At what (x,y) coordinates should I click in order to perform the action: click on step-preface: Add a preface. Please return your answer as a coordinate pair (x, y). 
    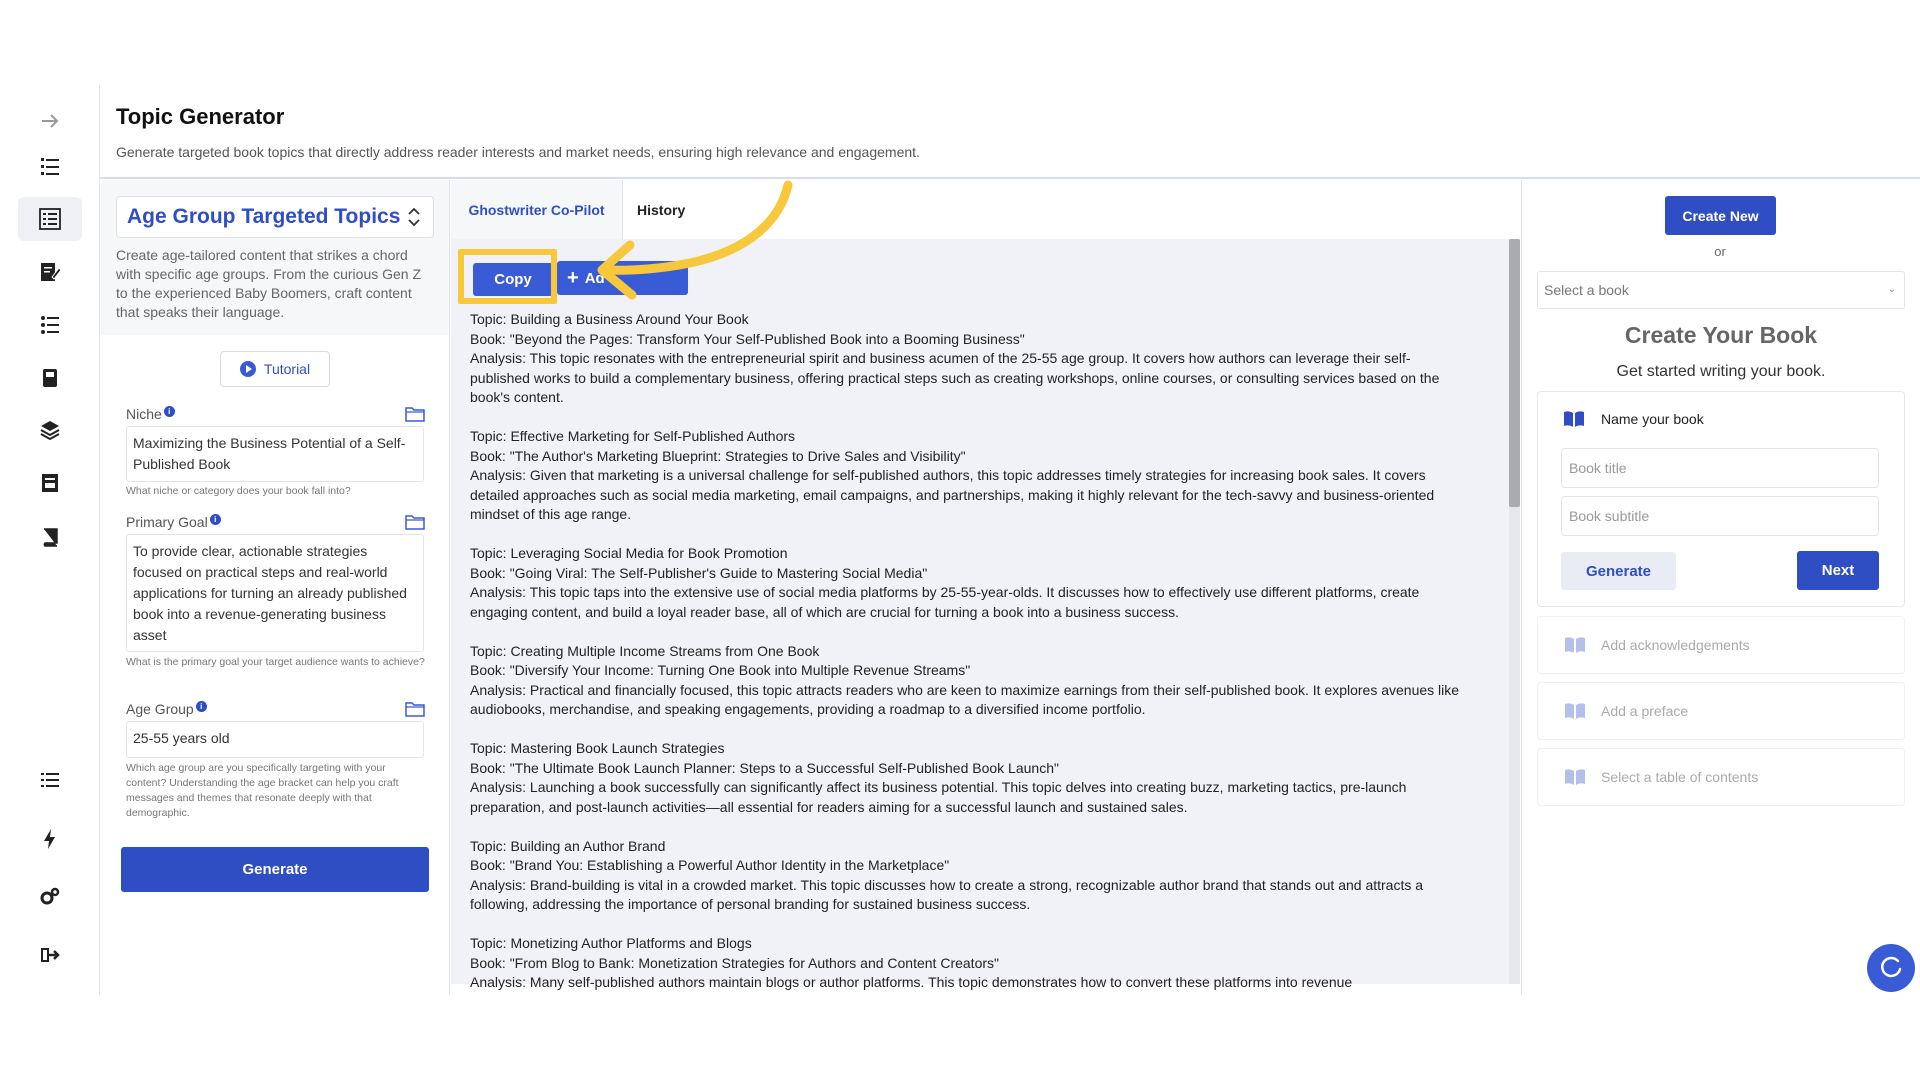
    Looking at the image, I should click on (1721, 711).